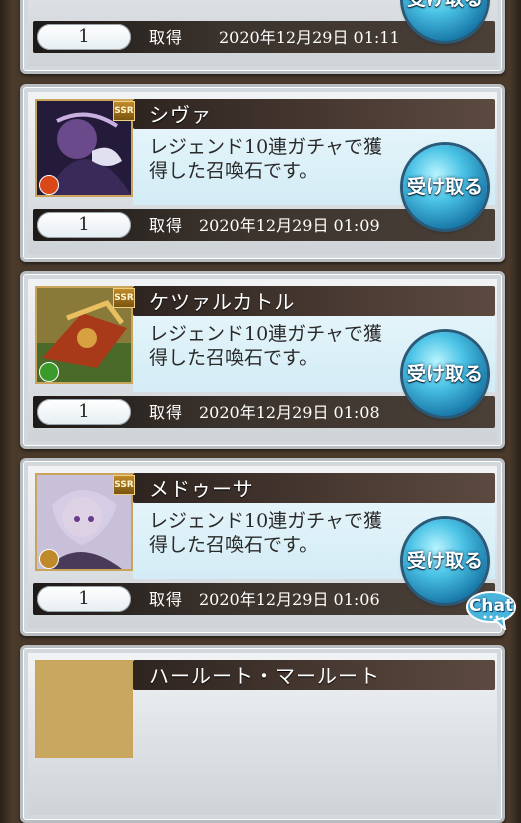  What do you see at coordinates (309, 37) in the screenshot?
I see `acquired-date: 2020年12月29日 01:11` at bounding box center [309, 37].